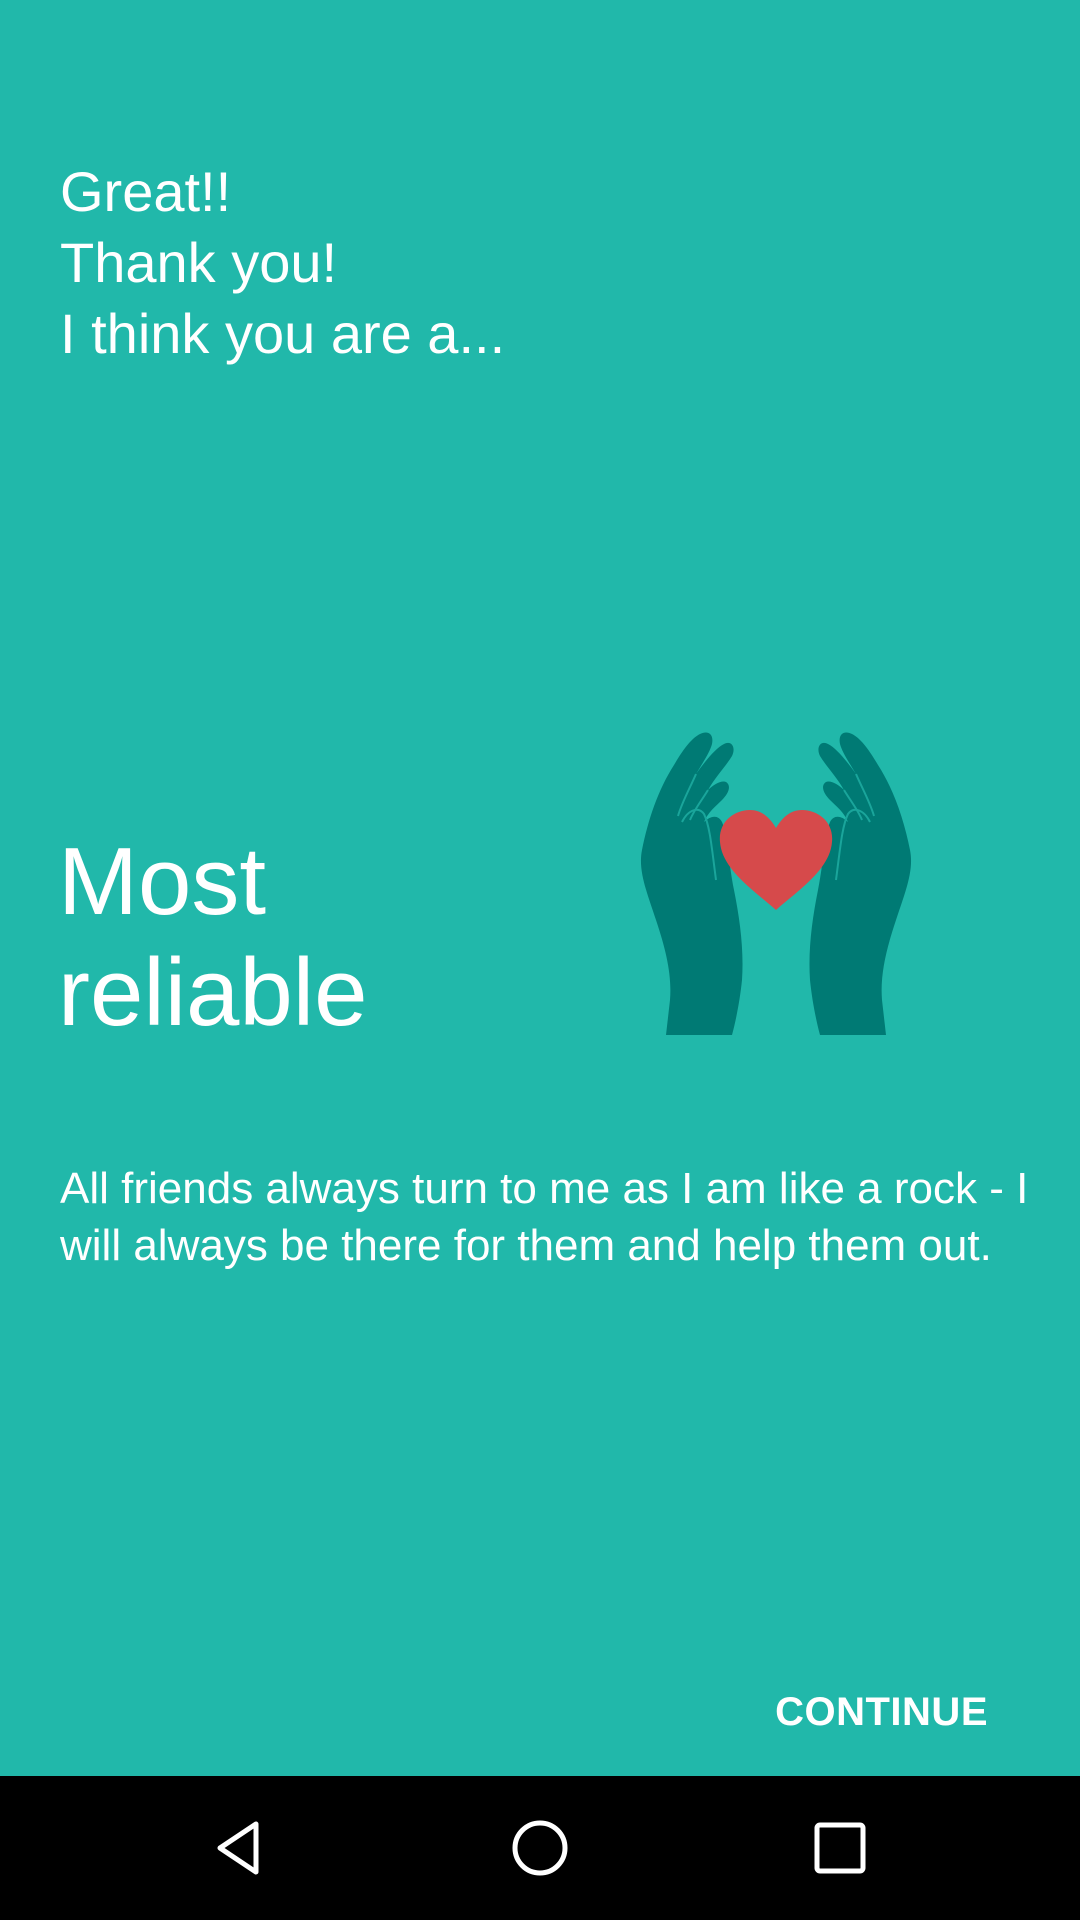  Describe the element at coordinates (213, 992) in the screenshot. I see `result-title-line-2: reliable` at that location.